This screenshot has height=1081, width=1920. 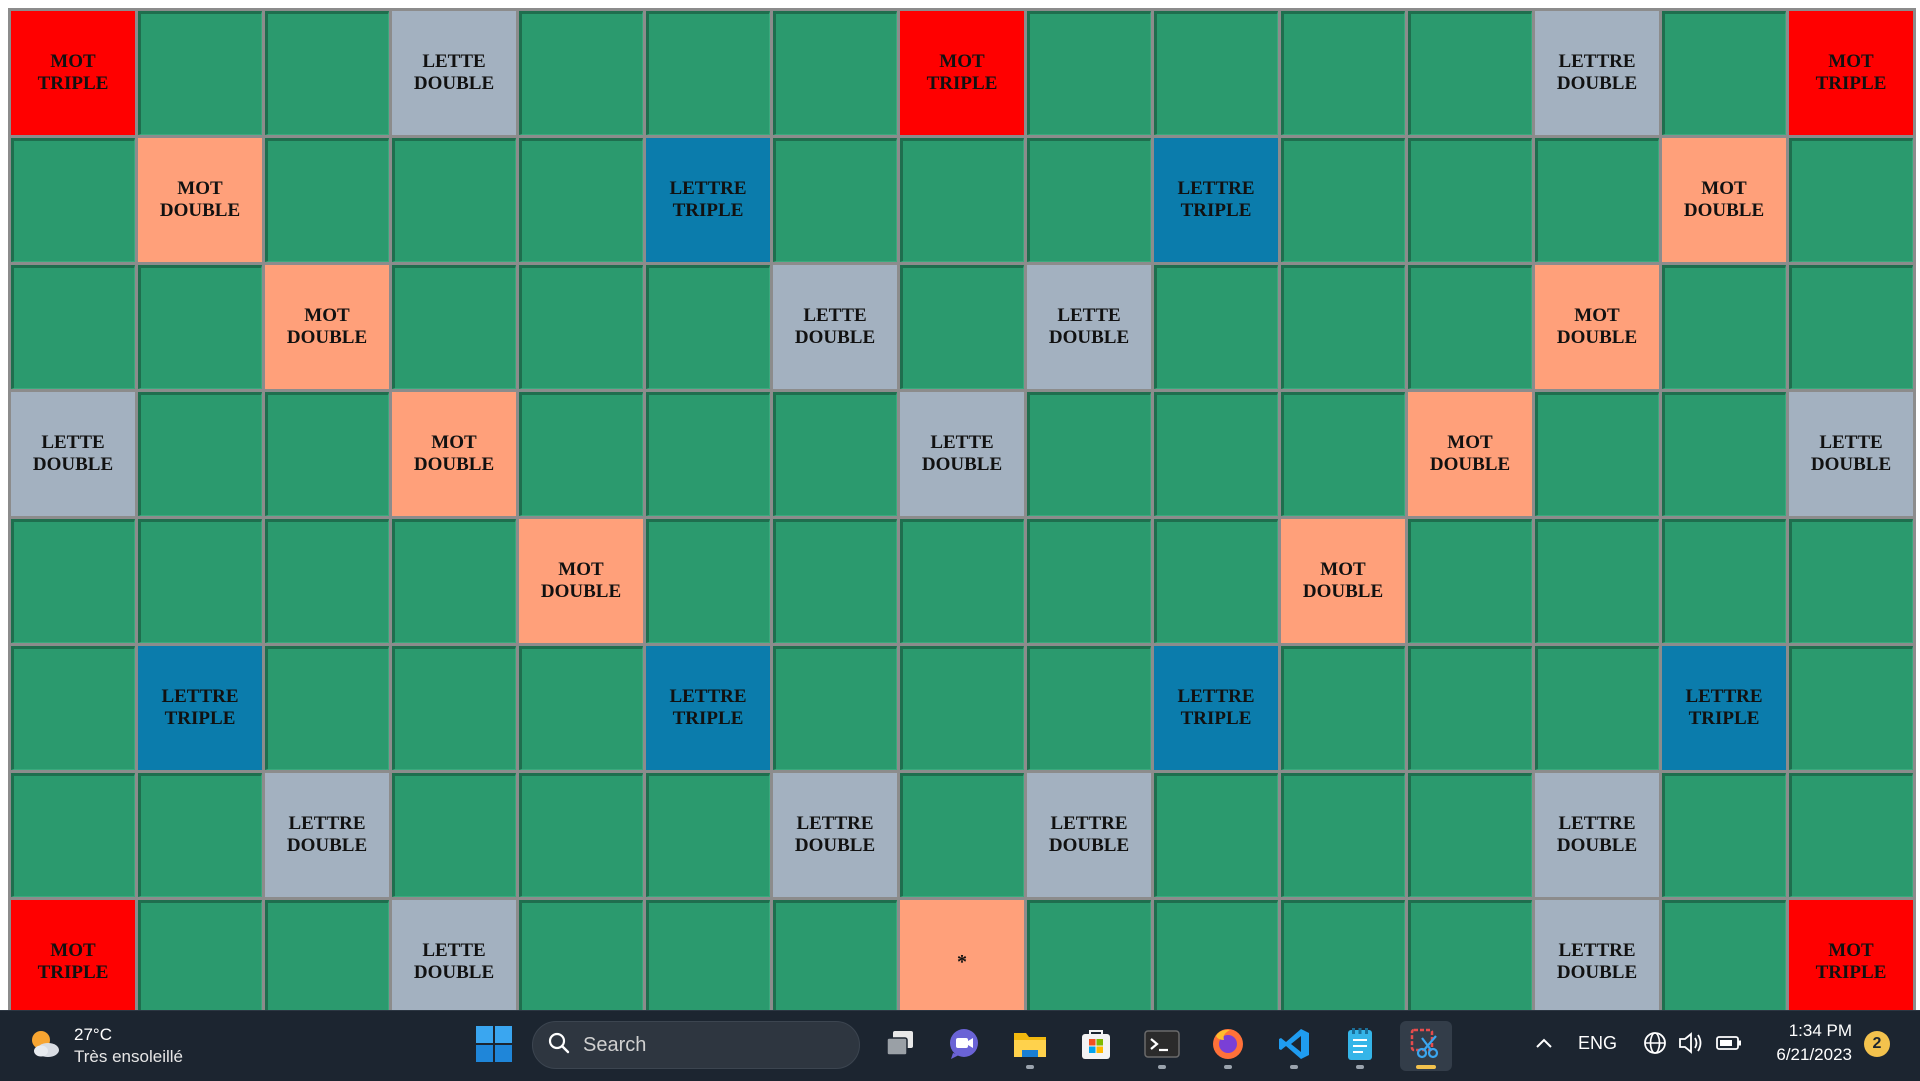 What do you see at coordinates (1228, 1046) in the screenshot?
I see `firefox-button` at bounding box center [1228, 1046].